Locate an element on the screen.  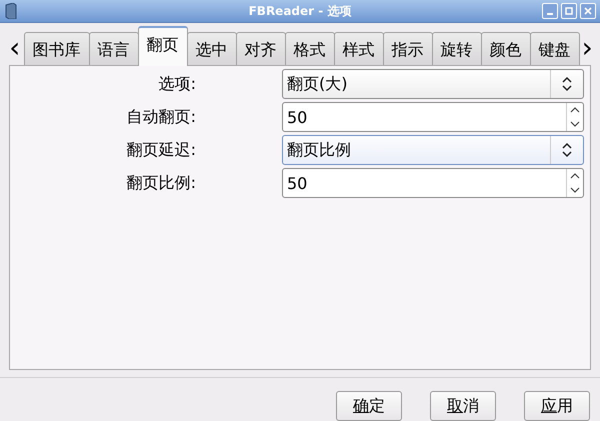
dialog-button: 取消 is located at coordinates (463, 406).